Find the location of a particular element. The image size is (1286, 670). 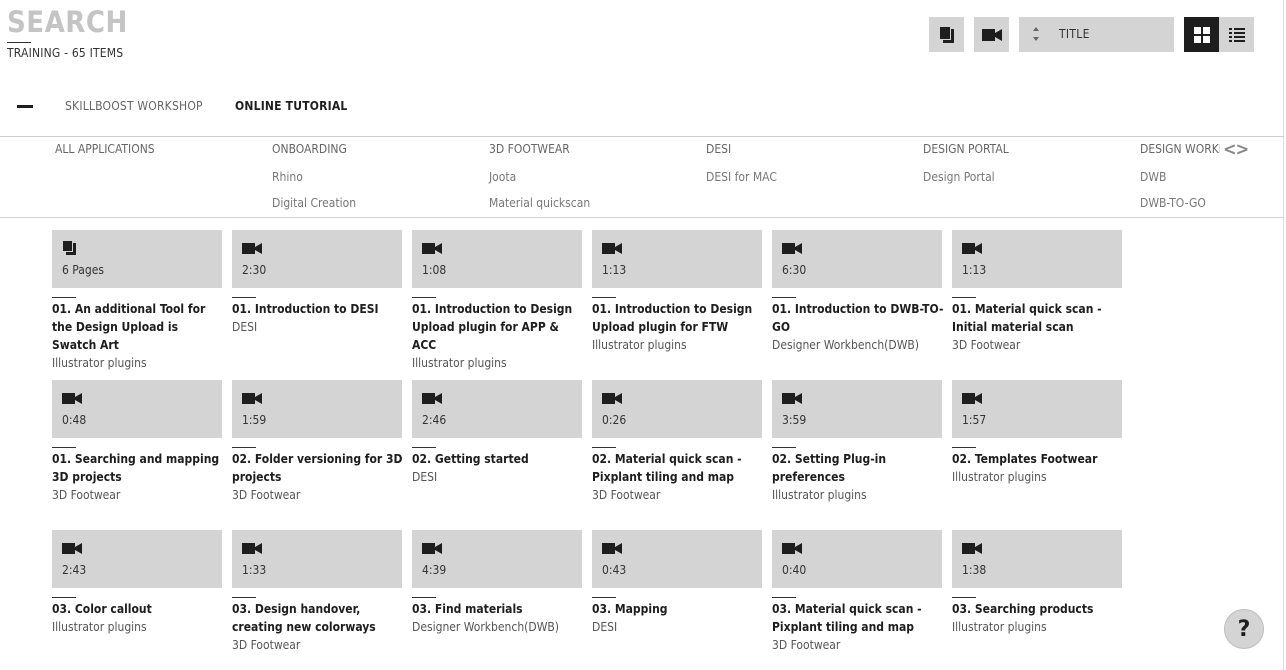

card-thumbnail: 6 Pages is located at coordinates (137, 259).